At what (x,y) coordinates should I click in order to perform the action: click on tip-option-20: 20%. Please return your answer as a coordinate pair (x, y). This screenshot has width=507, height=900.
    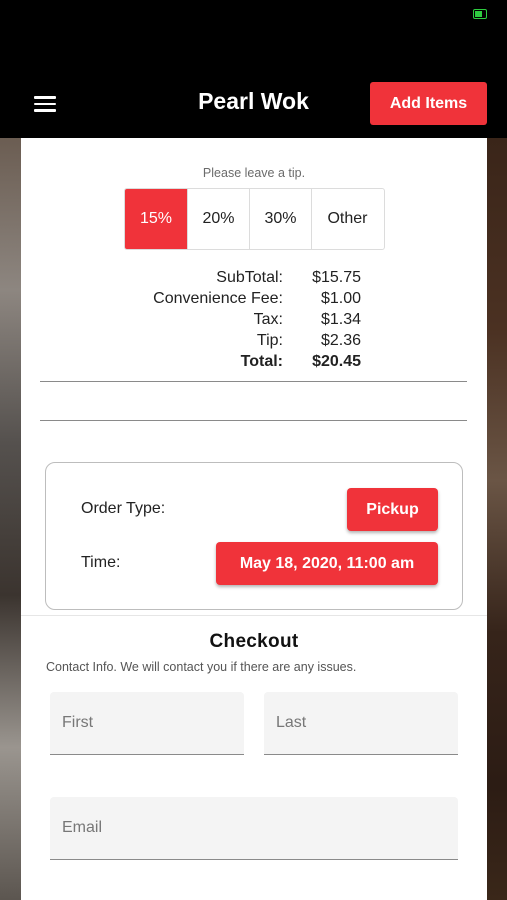
    Looking at the image, I should click on (218, 219).